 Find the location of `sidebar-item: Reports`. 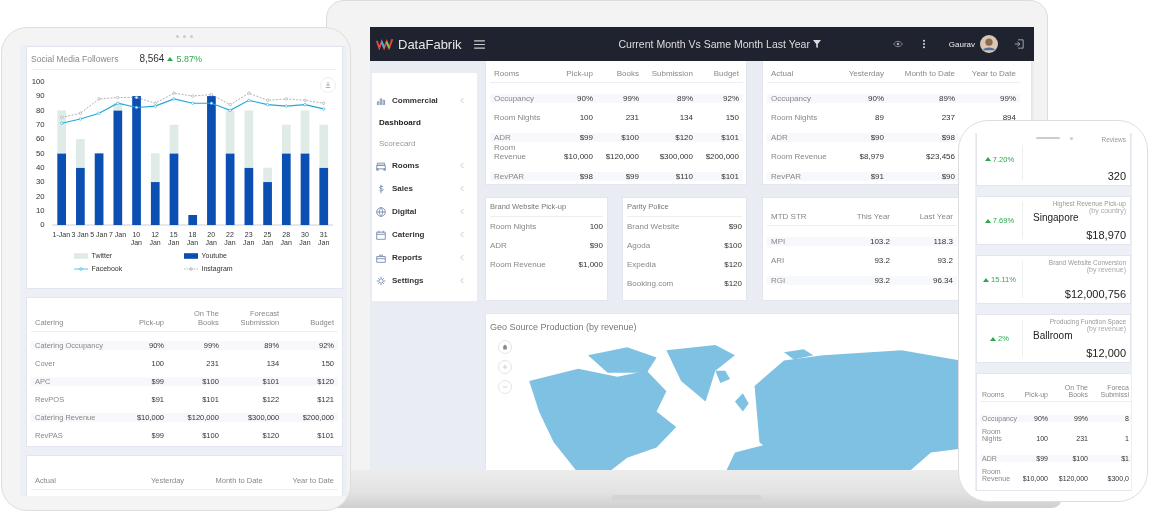

sidebar-item: Reports is located at coordinates (424, 257).